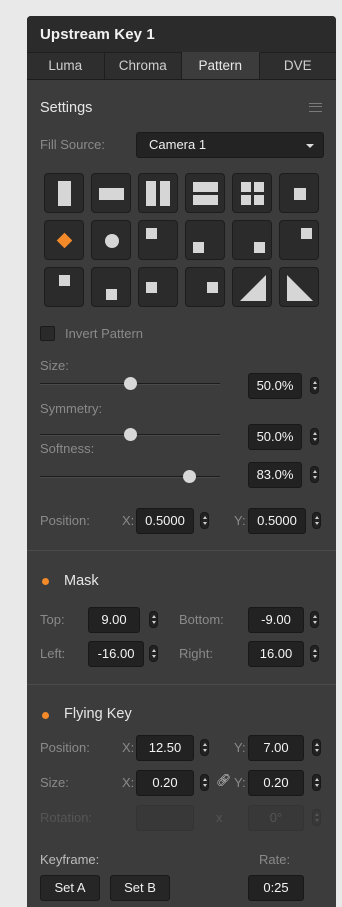  I want to click on size-field: 50.0%, so click(275, 386).